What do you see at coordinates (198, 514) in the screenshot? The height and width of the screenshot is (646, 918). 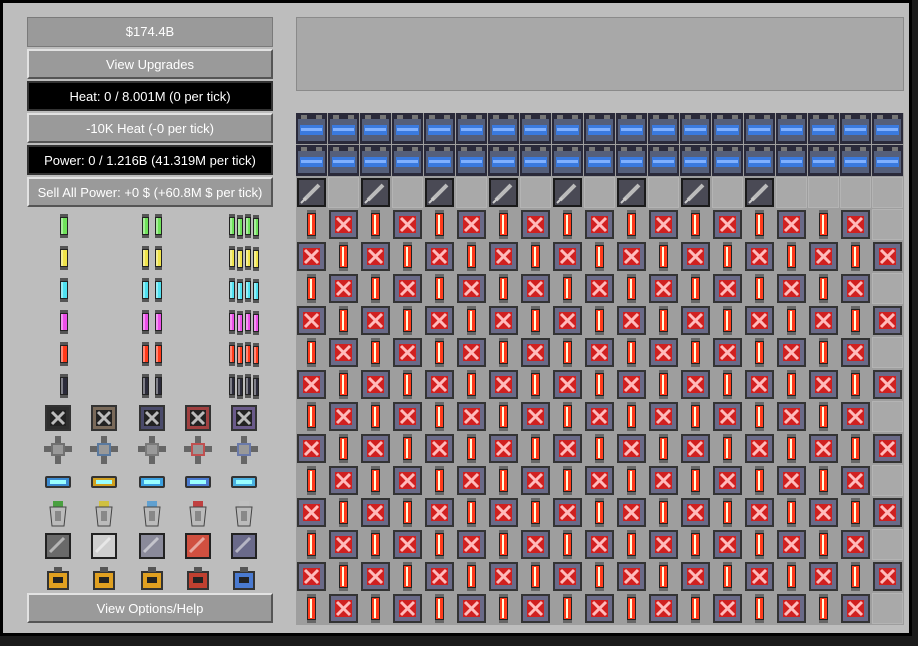 I see `heat-inlet-4-icon` at bounding box center [198, 514].